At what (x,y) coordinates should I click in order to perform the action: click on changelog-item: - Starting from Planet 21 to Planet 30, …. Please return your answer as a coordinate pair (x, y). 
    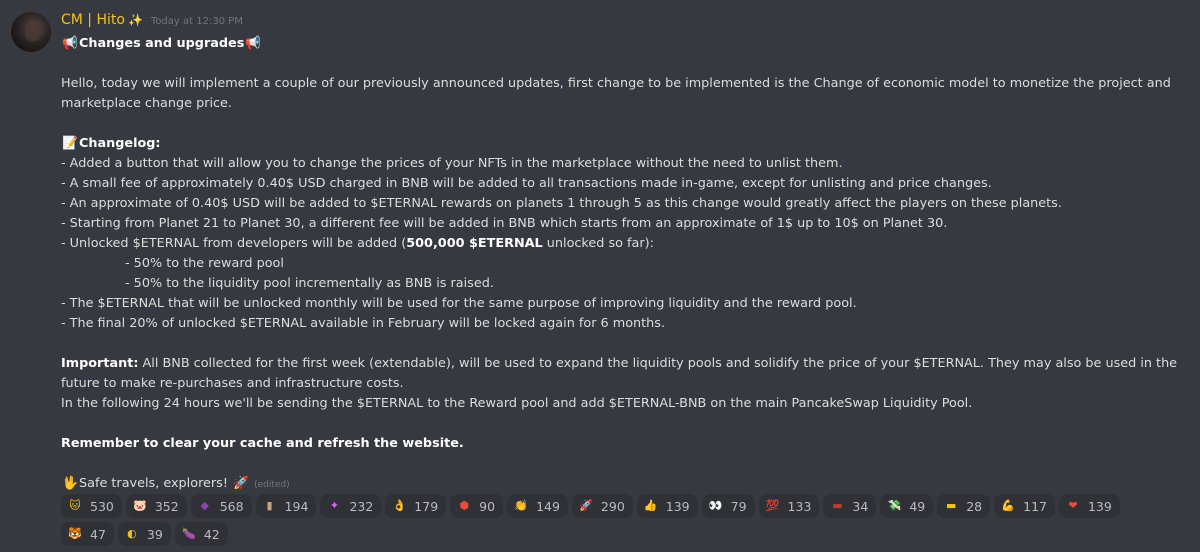
    Looking at the image, I should click on (504, 223).